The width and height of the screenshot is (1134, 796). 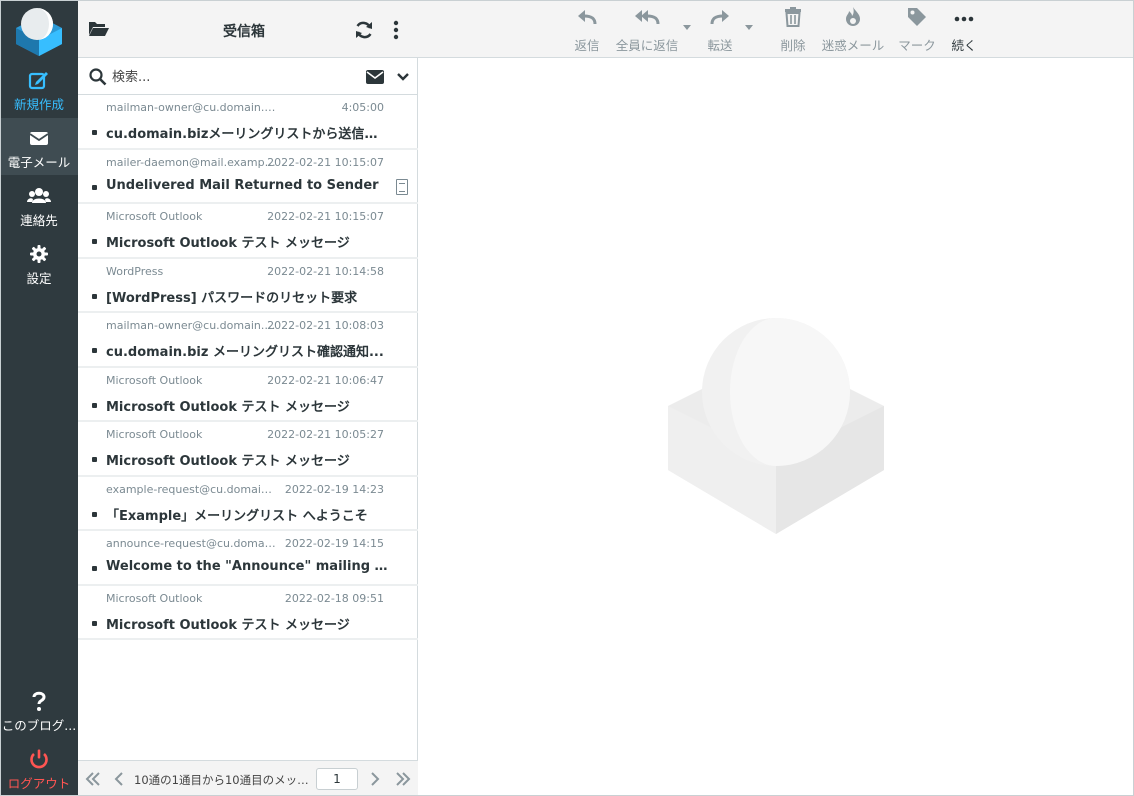 What do you see at coordinates (375, 77) in the screenshot?
I see `envelope-filter-icon` at bounding box center [375, 77].